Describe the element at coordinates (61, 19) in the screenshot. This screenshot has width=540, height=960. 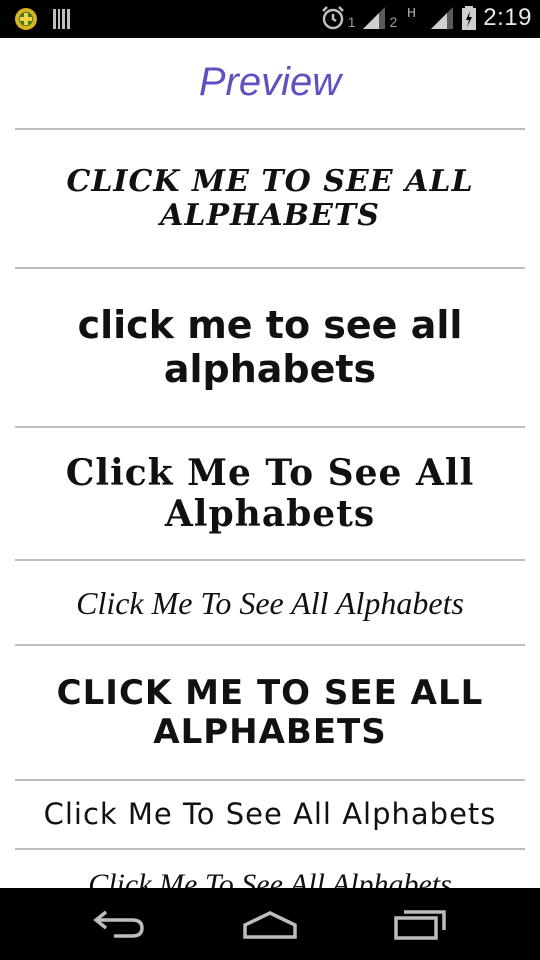
I see `barcode-icon` at that location.